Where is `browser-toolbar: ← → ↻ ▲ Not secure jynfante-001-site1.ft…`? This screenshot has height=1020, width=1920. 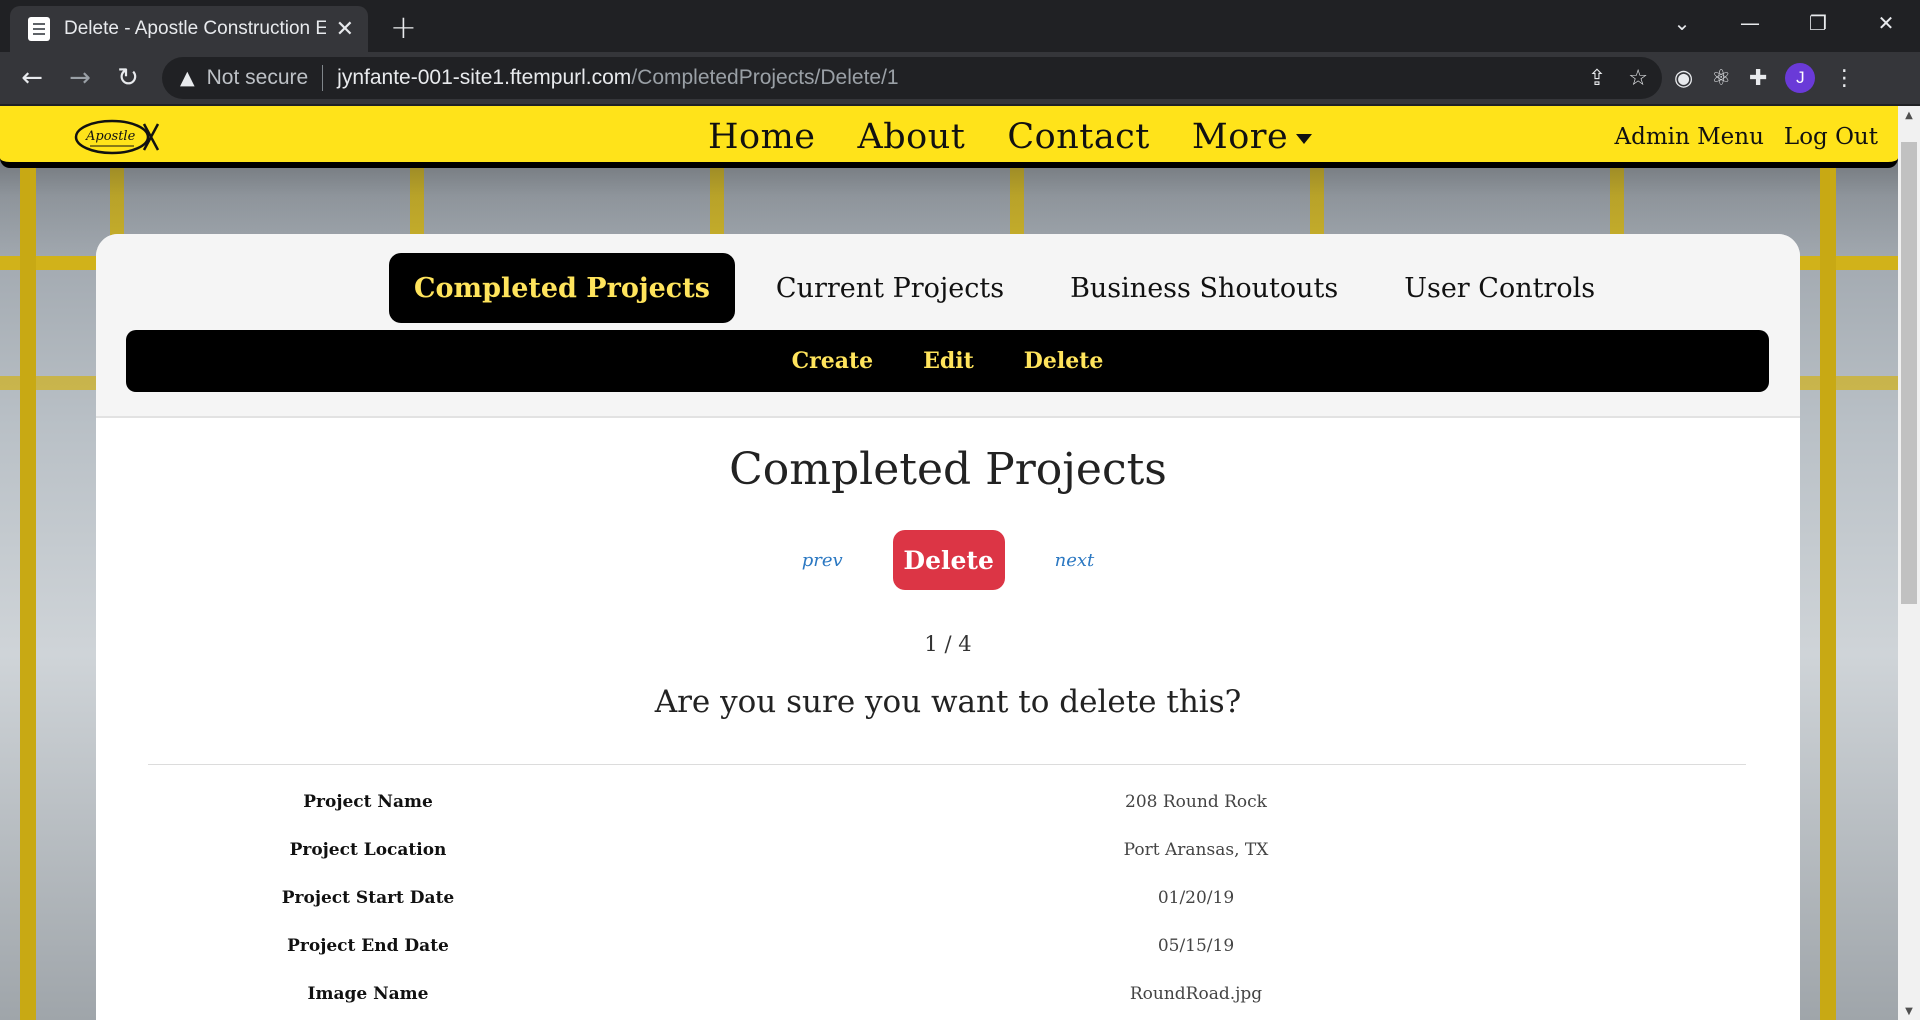
browser-toolbar: ← → ↻ ▲ Not secure jynfante-001-site1.ft… is located at coordinates (960, 78).